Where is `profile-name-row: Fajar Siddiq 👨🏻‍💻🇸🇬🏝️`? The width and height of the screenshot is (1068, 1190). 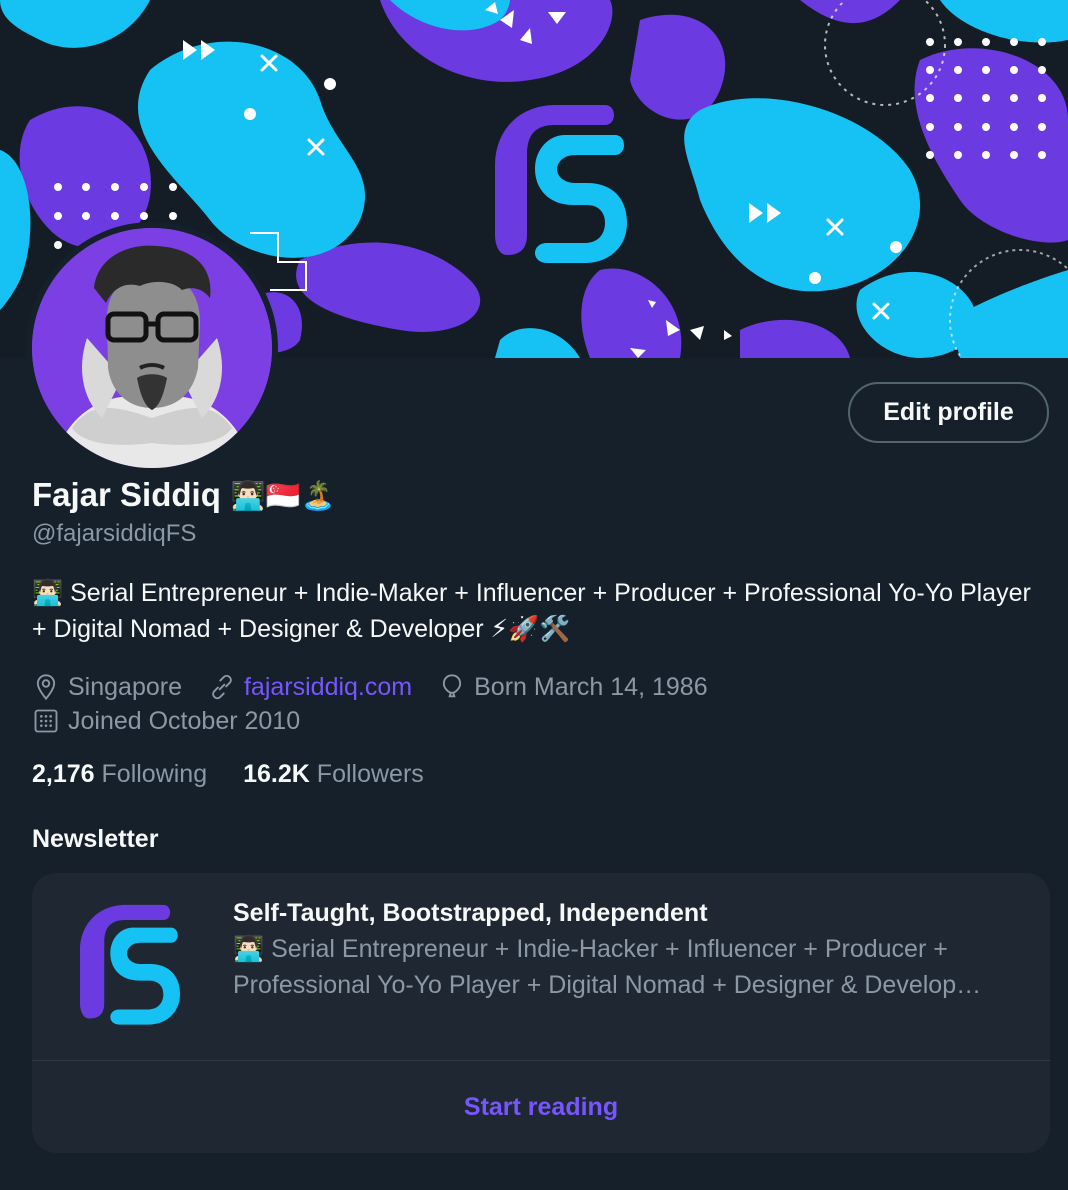 profile-name-row: Fajar Siddiq 👨🏻‍💻🇸🇬🏝️ is located at coordinates (183, 495).